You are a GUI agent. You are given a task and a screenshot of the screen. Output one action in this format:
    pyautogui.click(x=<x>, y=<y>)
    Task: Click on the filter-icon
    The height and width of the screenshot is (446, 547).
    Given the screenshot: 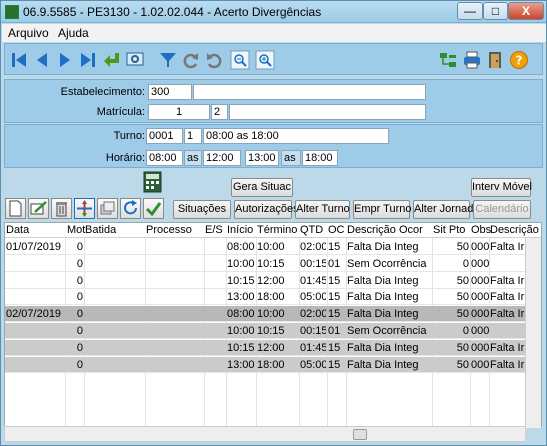 What is the action you would take?
    pyautogui.click(x=168, y=60)
    